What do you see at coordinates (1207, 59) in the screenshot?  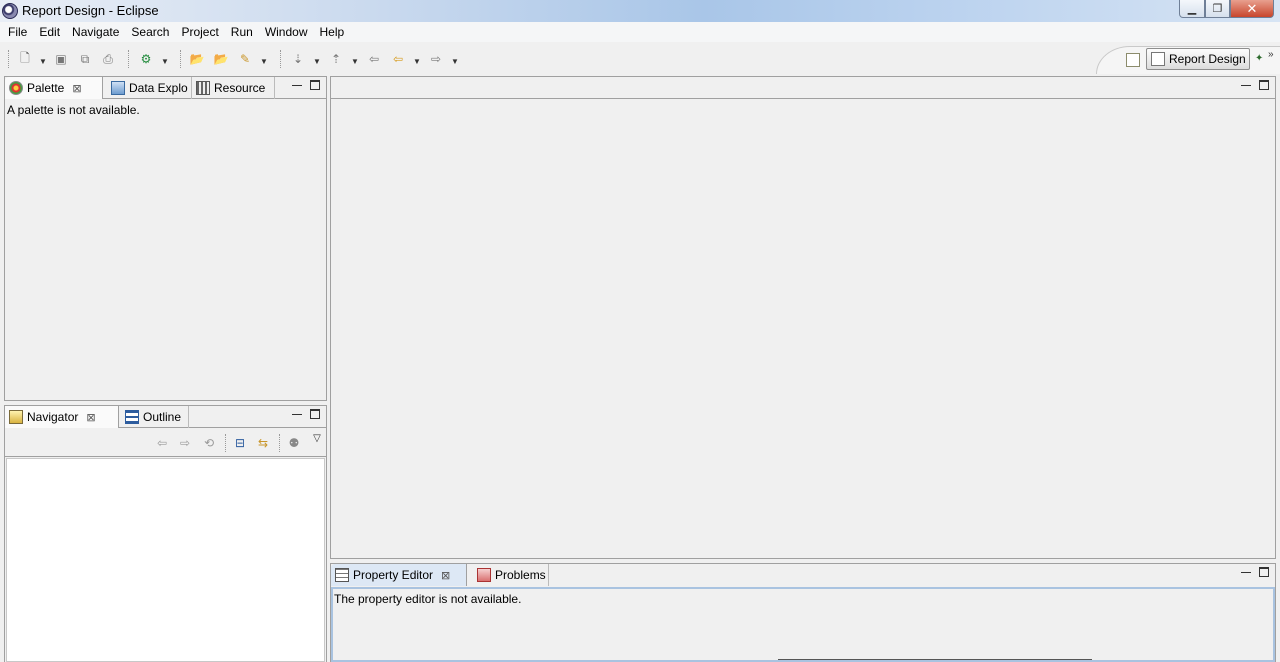 I see `perspective-label: Report Design` at bounding box center [1207, 59].